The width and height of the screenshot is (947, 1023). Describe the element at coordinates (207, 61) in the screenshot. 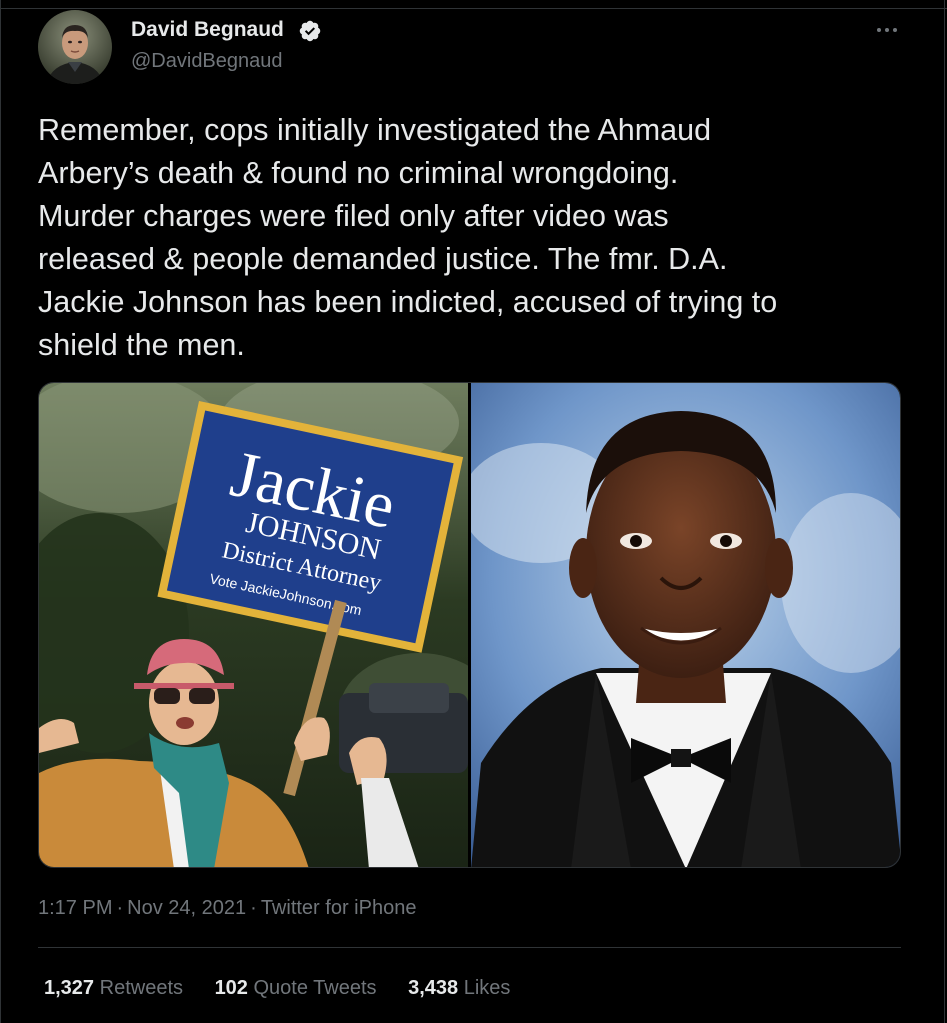

I see `author-handle: @DavidBegnaud` at that location.